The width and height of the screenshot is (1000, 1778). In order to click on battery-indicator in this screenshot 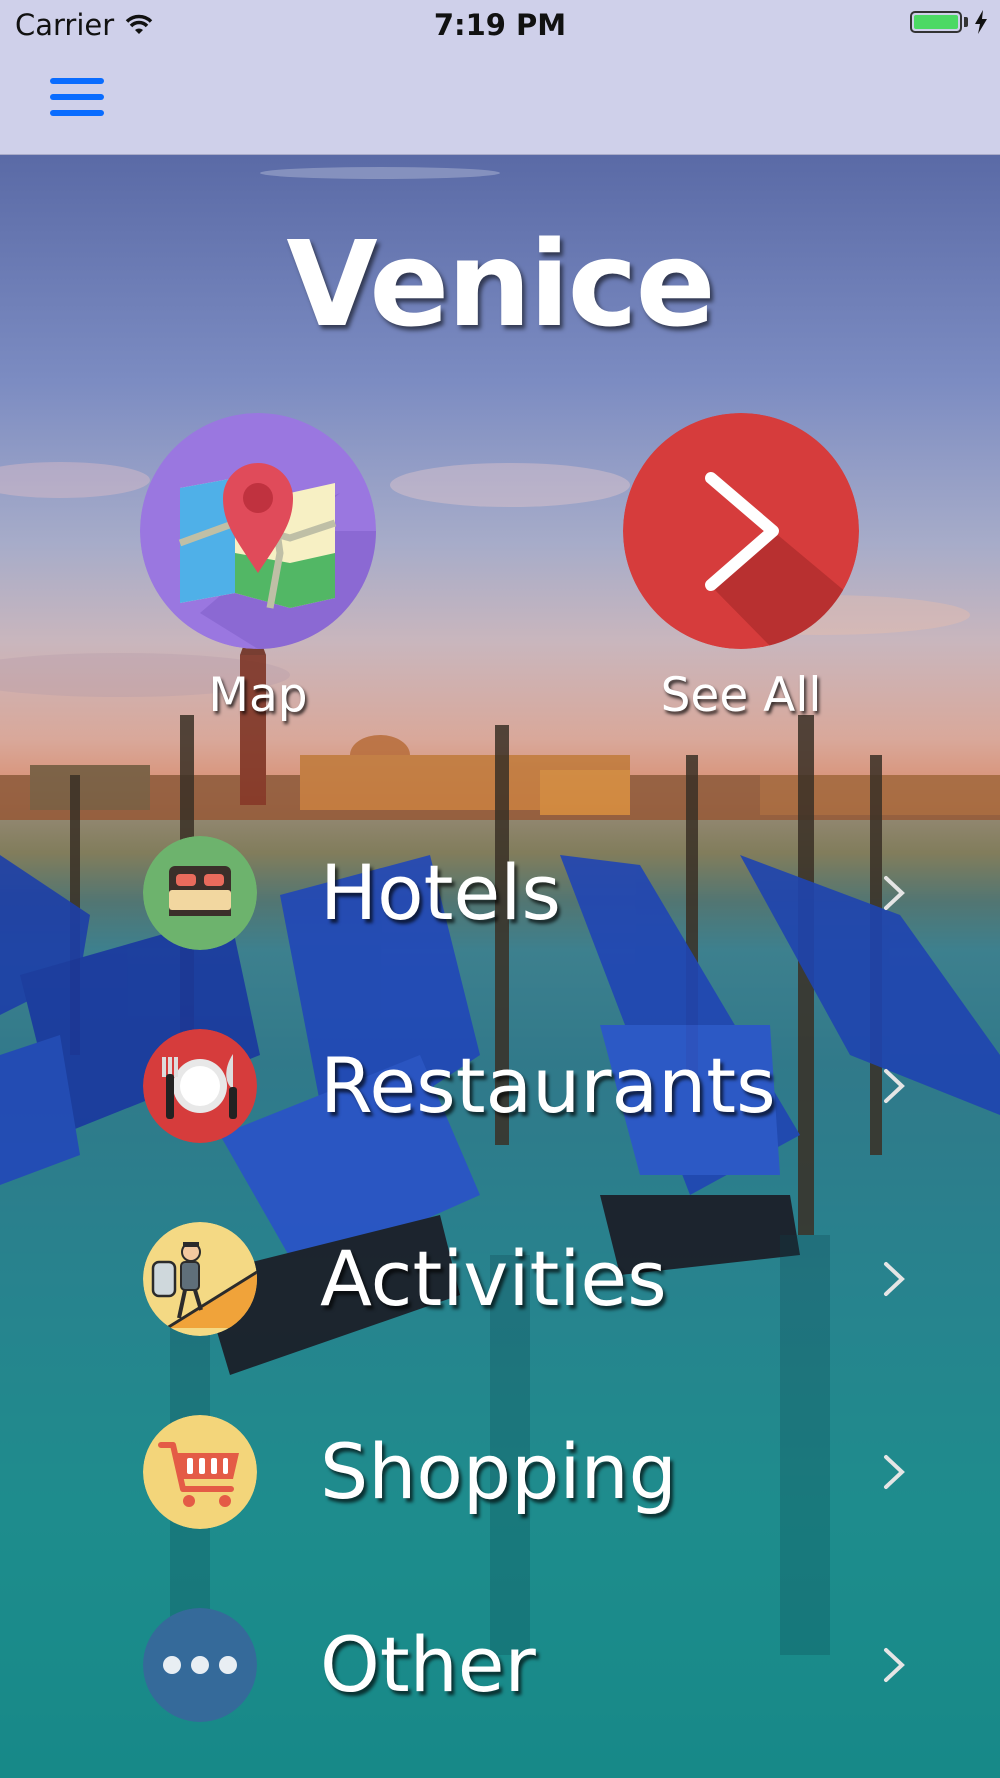, I will do `click(949, 22)`.